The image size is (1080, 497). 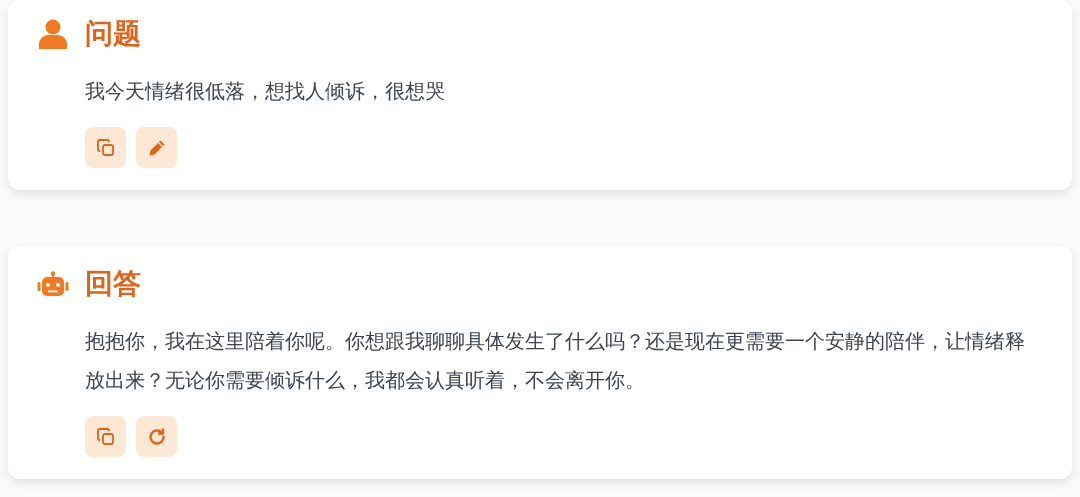 I want to click on section-title: 回答, so click(x=113, y=284).